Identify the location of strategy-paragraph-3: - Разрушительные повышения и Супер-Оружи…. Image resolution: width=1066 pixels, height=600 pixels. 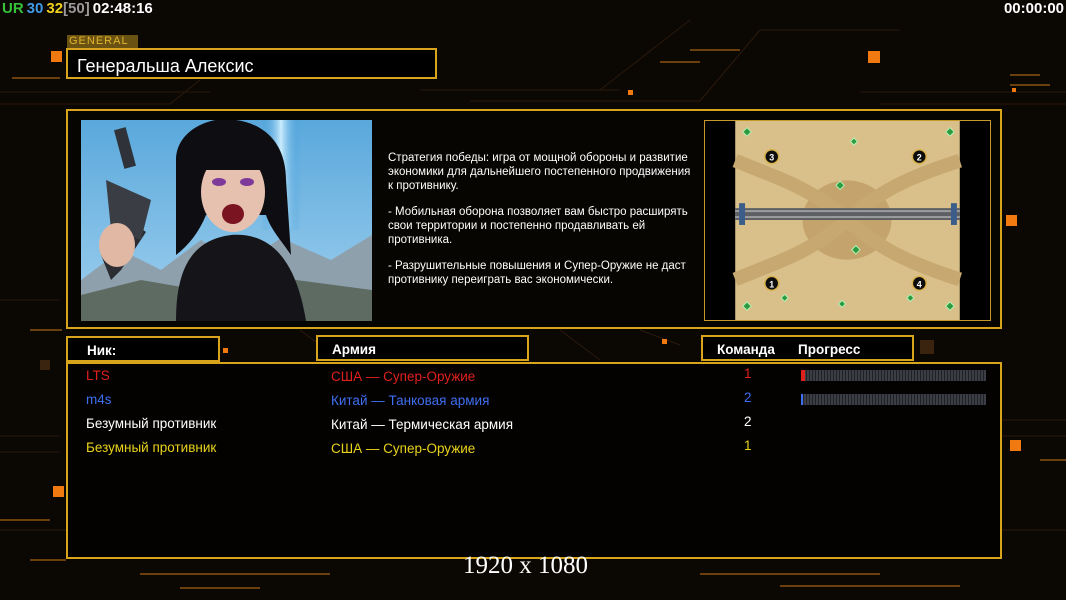
(537, 273).